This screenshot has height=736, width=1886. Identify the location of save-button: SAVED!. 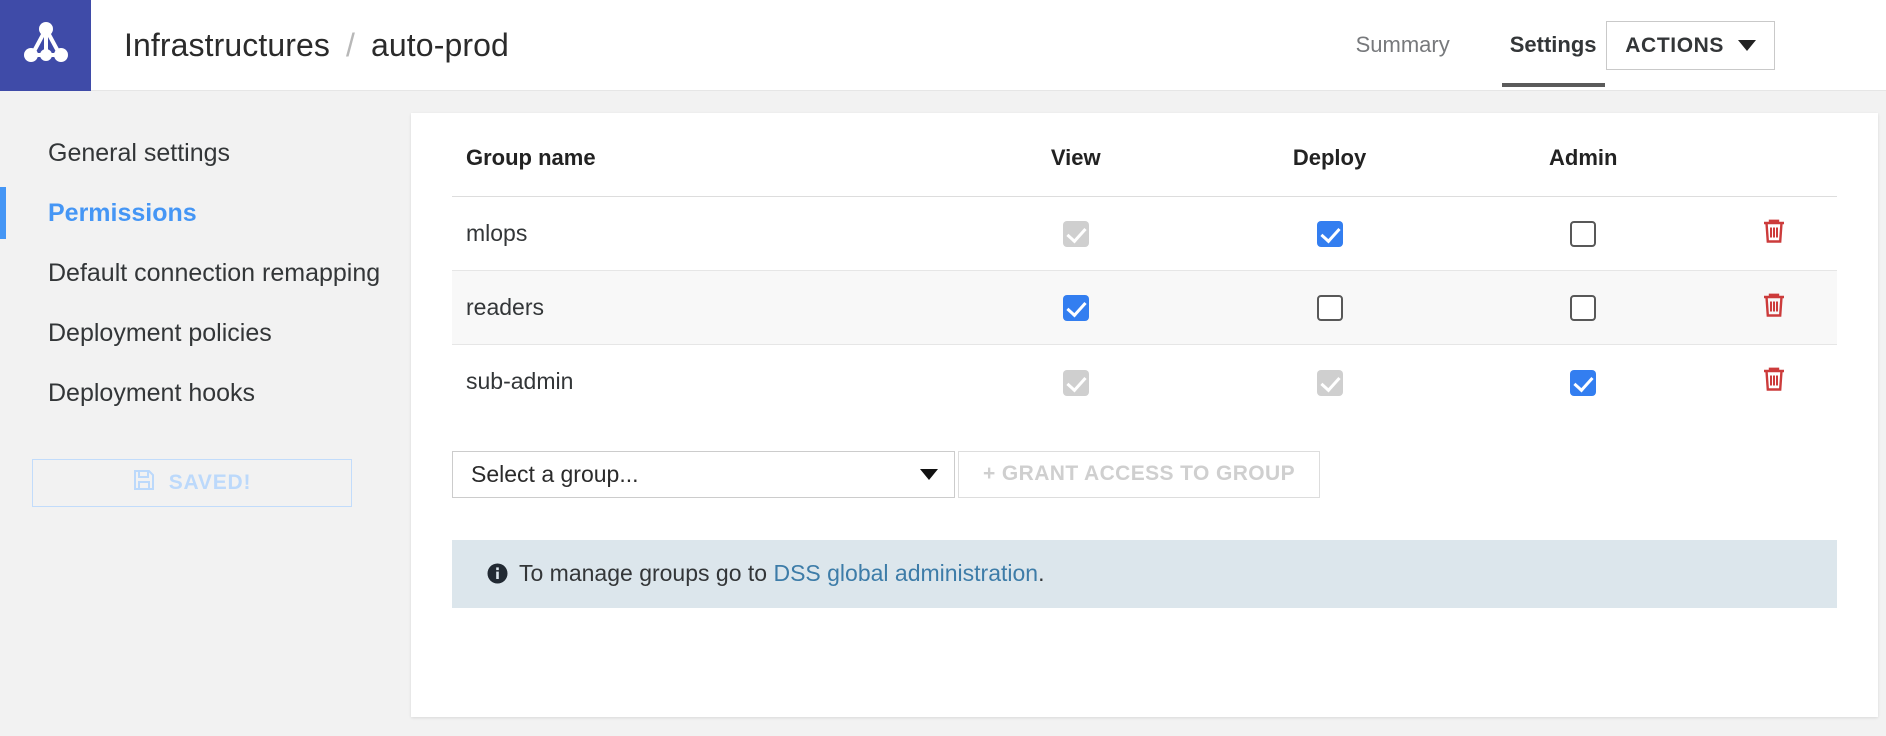
(192, 483).